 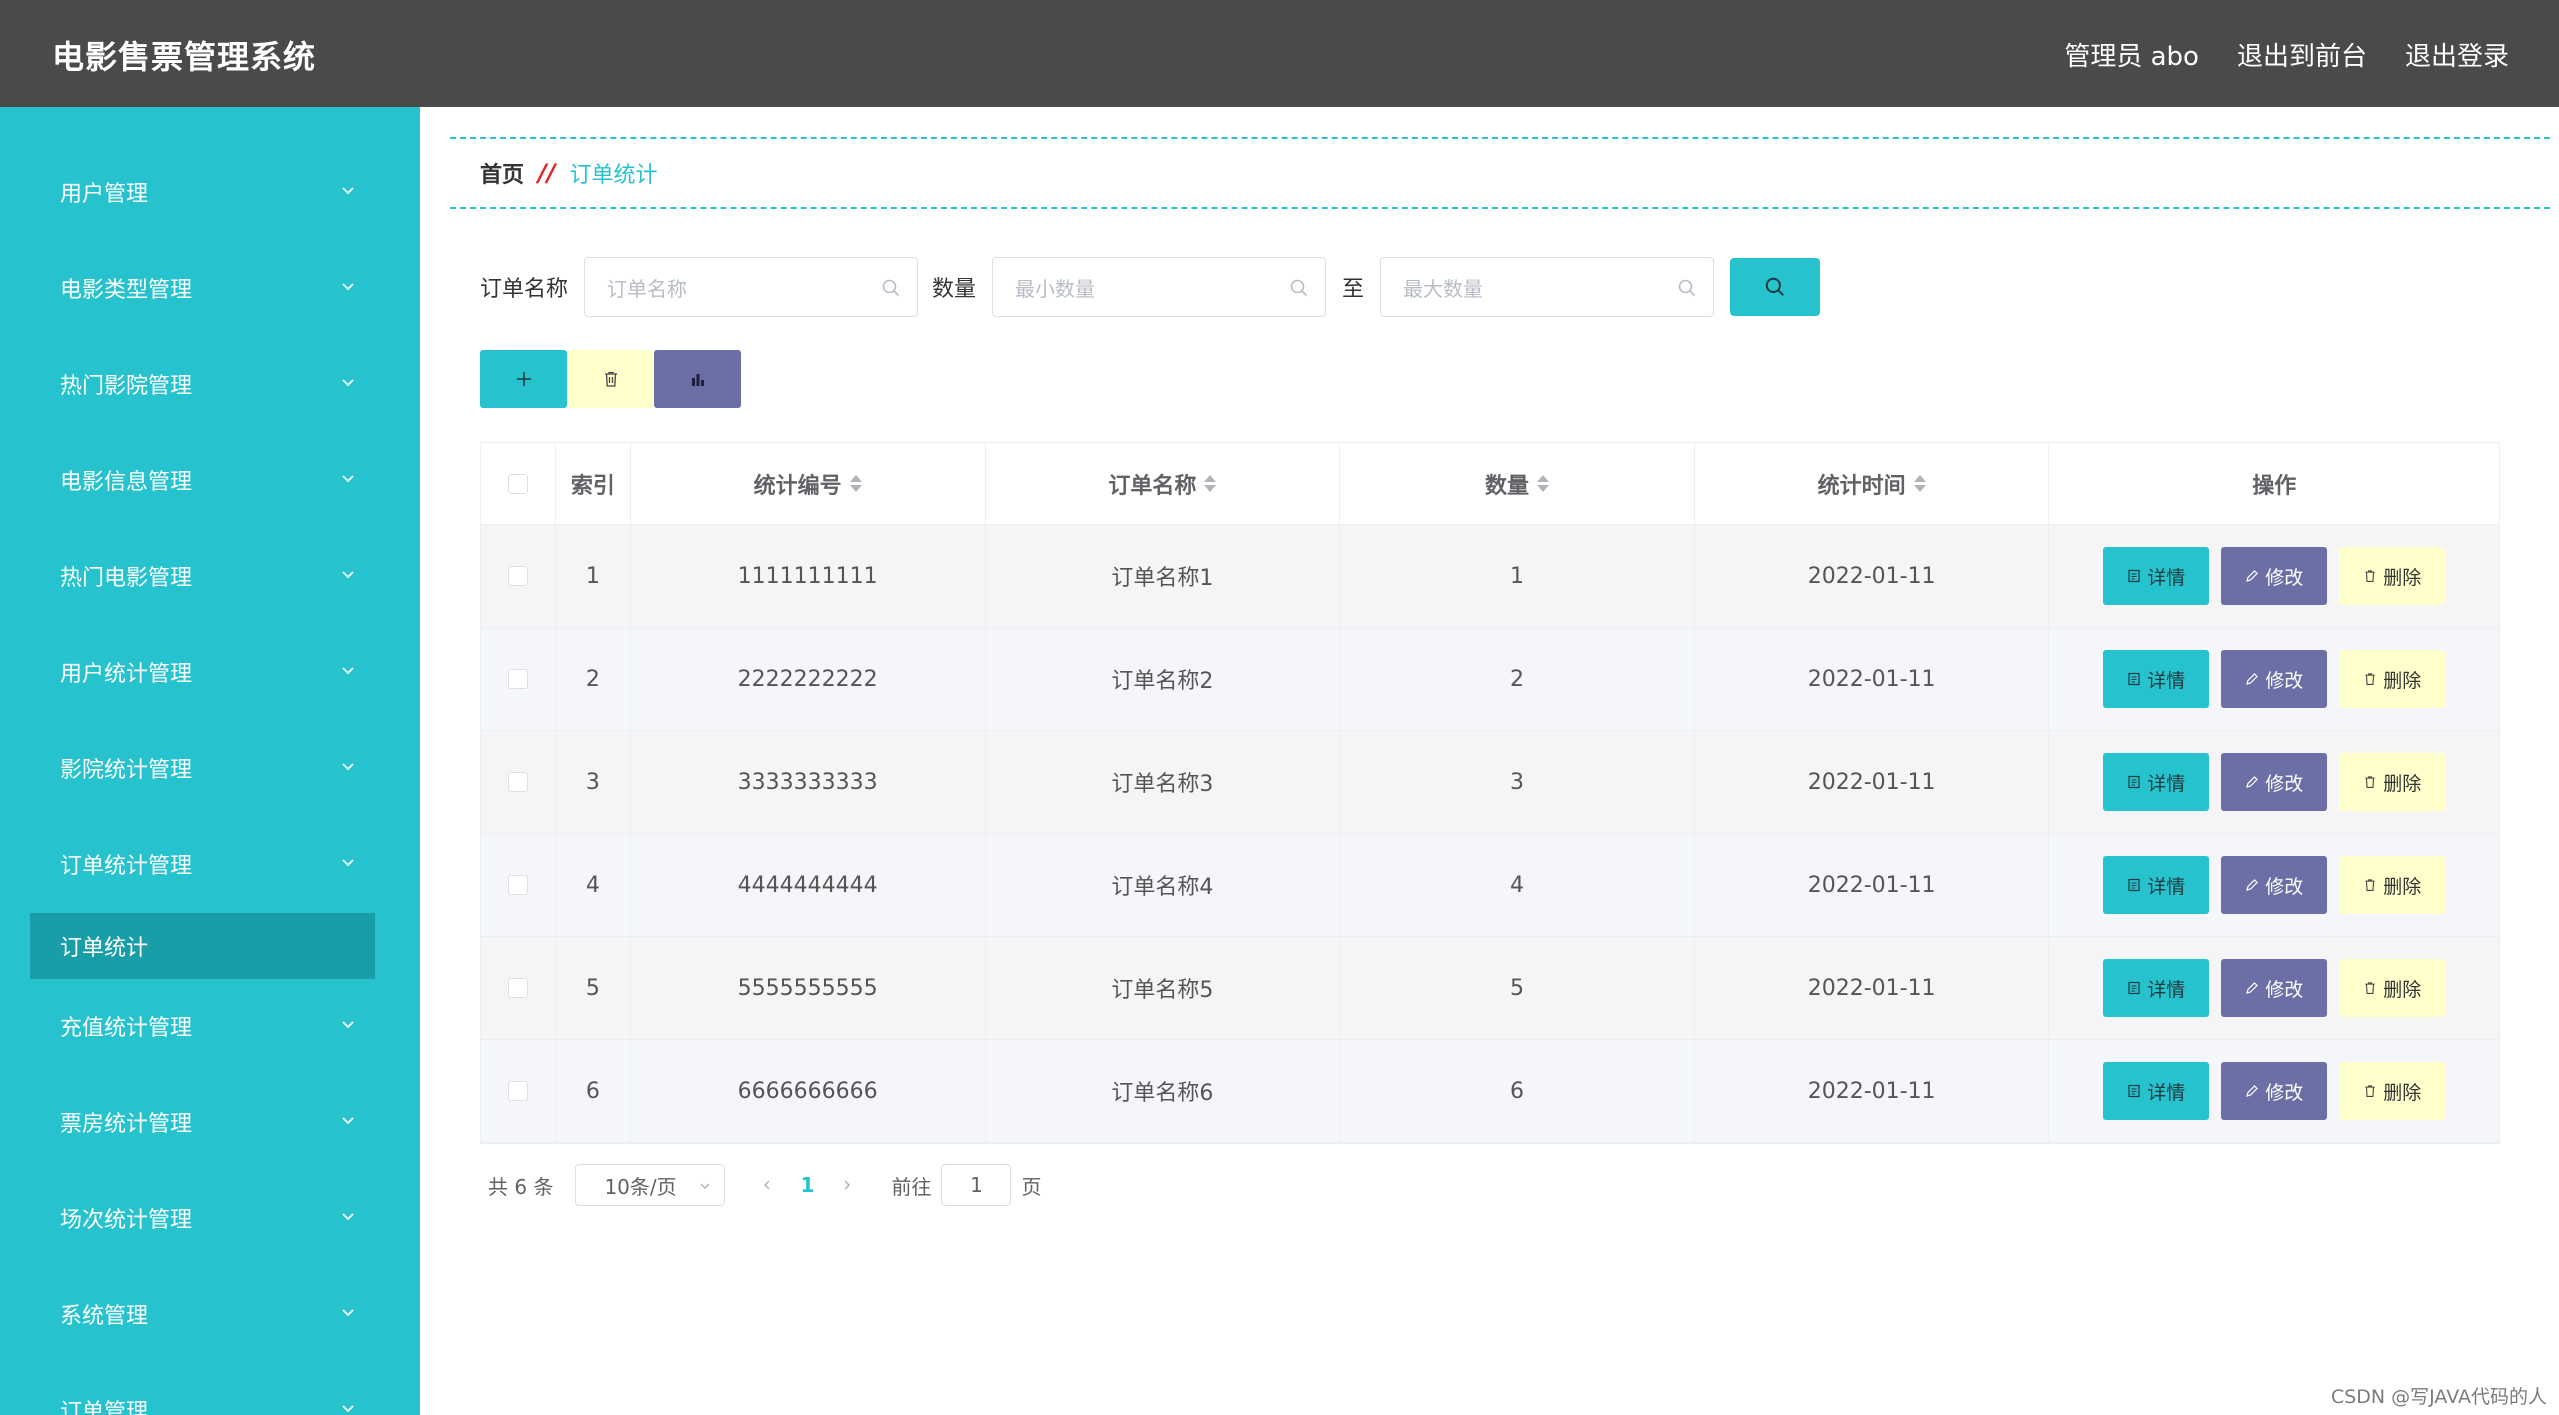 I want to click on header-name: 订单名称, so click(x=1152, y=486).